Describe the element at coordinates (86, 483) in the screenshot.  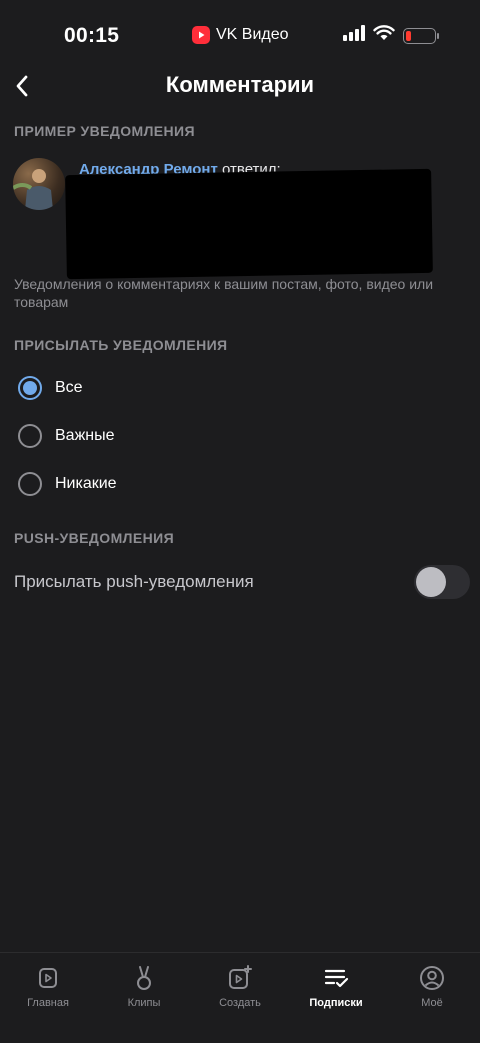
I see `radio-label: Никакие` at that location.